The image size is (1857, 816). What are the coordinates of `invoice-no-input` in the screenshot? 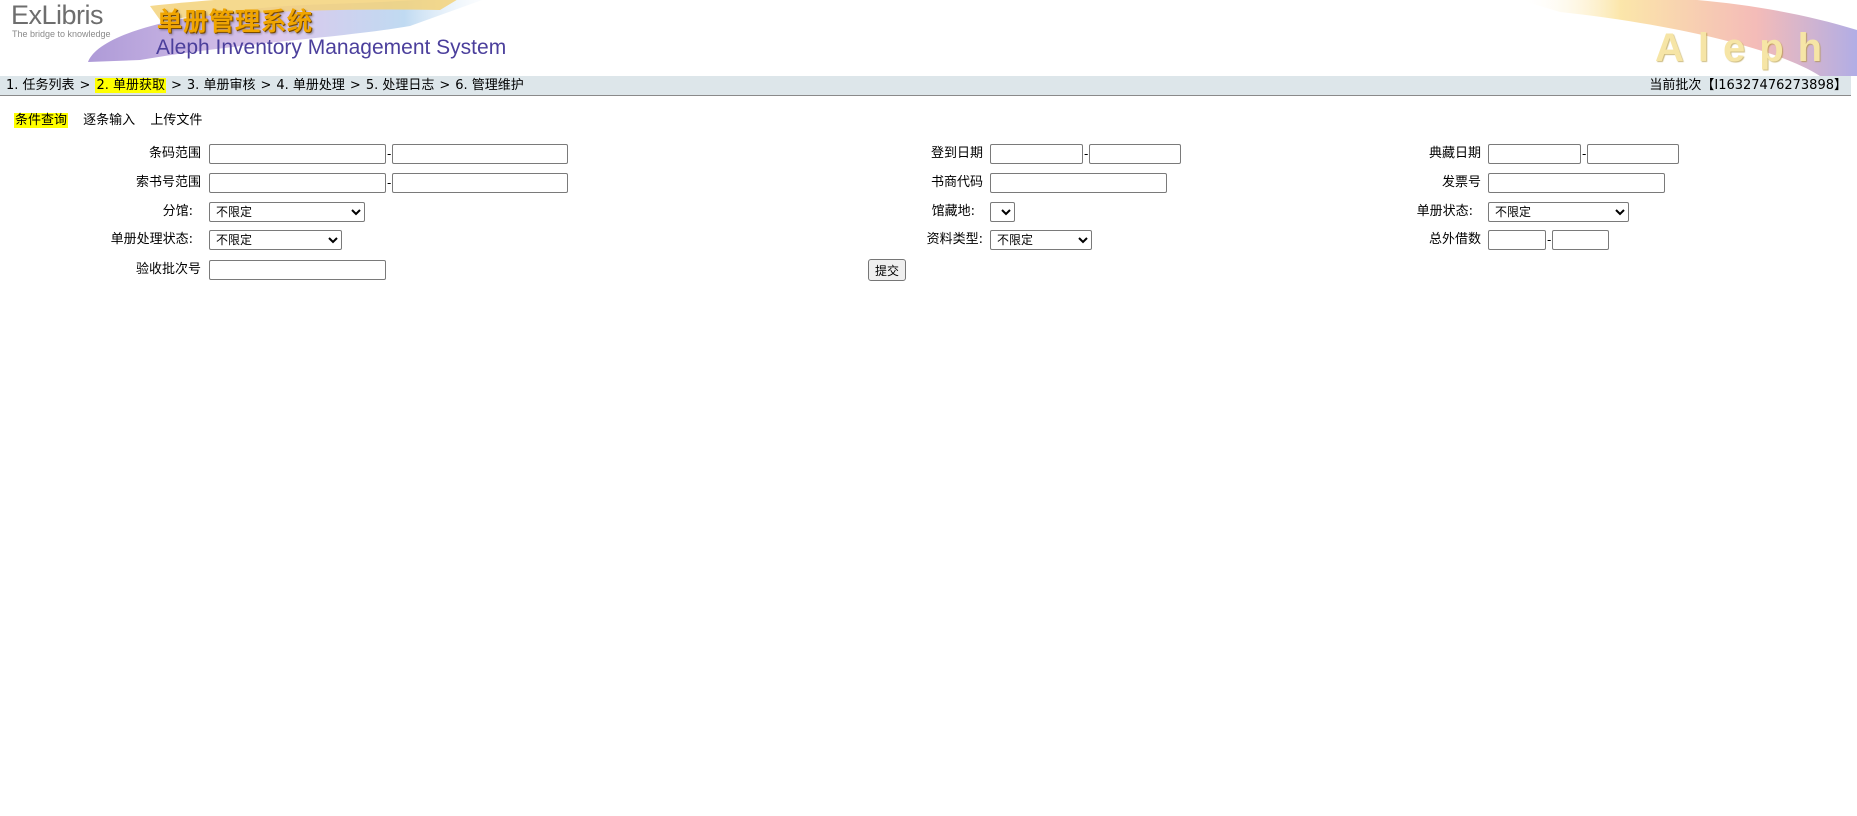 It's located at (1576, 183).